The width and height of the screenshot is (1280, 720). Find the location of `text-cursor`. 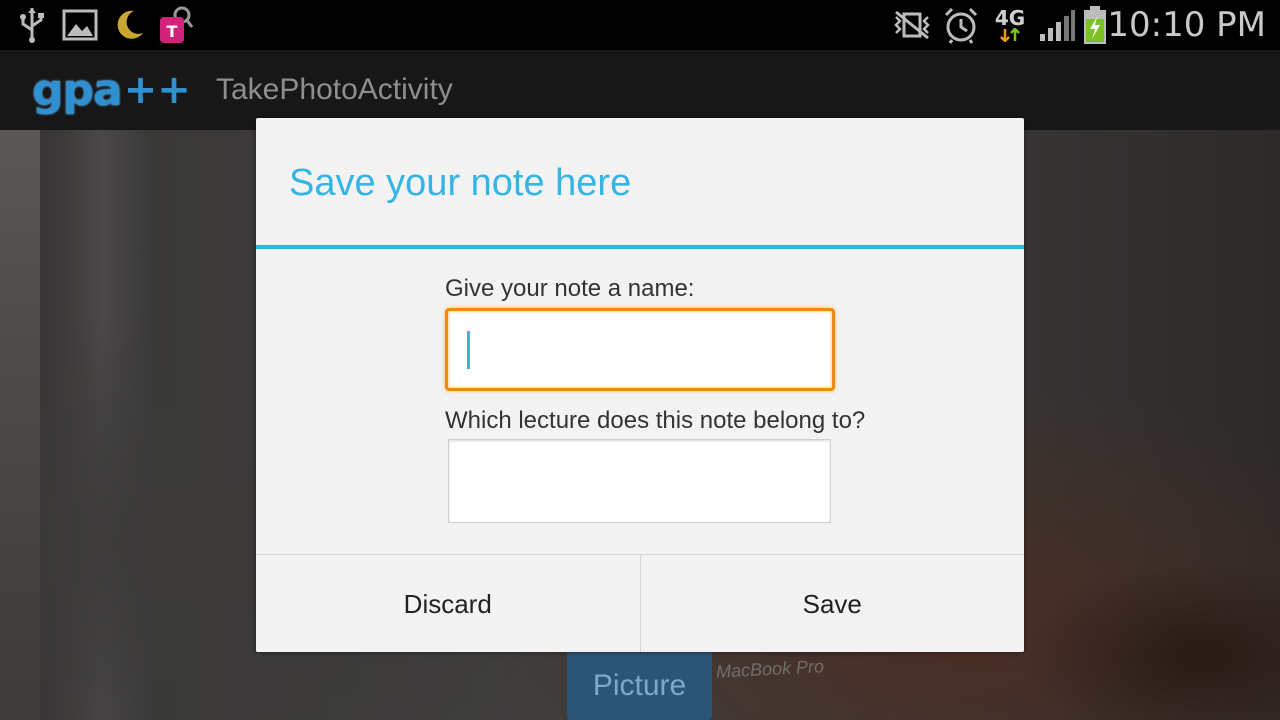

text-cursor is located at coordinates (468, 350).